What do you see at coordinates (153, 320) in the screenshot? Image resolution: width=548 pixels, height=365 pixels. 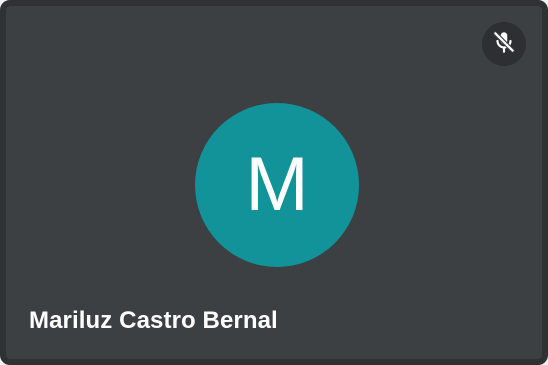 I see `participant-name: Mariluz Castro Bernal` at bounding box center [153, 320].